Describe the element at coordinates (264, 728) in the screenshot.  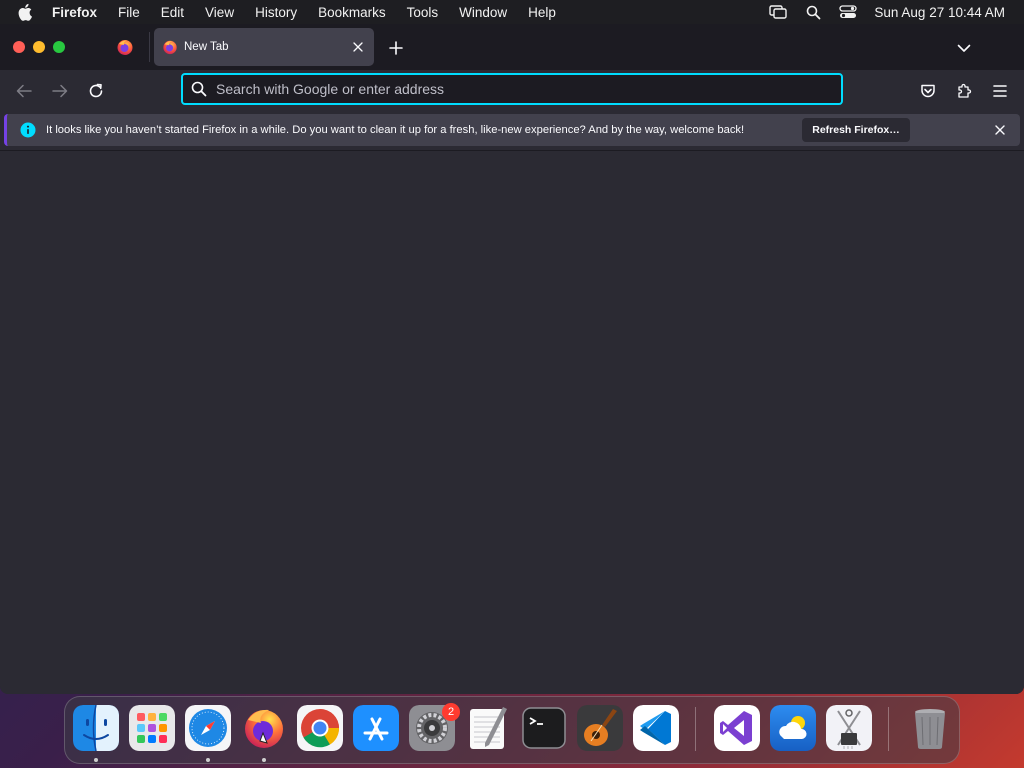
I see `dock-firefox-icon` at that location.